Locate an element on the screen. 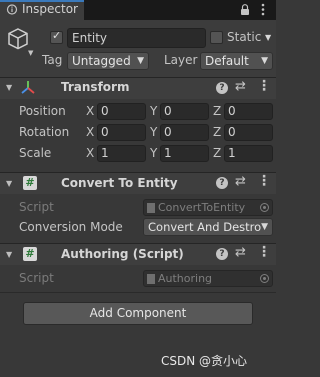  tab-title: Inspector is located at coordinates (50, 9).